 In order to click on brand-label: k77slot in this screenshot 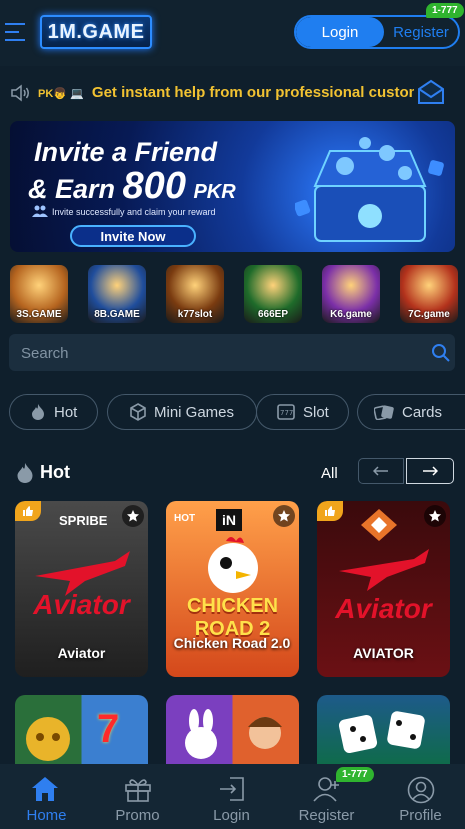, I will do `click(195, 314)`.